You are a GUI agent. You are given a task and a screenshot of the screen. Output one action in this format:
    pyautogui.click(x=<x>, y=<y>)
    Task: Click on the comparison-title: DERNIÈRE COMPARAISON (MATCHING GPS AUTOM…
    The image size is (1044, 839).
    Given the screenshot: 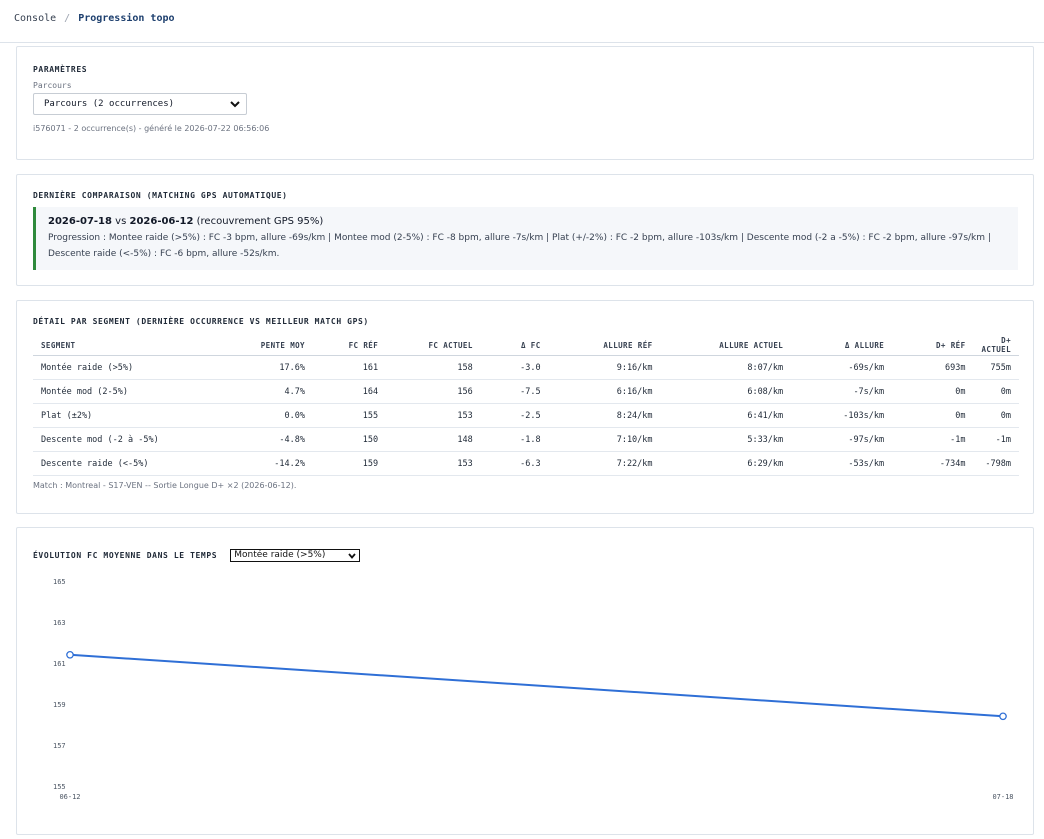 What is the action you would take?
    pyautogui.click(x=160, y=195)
    